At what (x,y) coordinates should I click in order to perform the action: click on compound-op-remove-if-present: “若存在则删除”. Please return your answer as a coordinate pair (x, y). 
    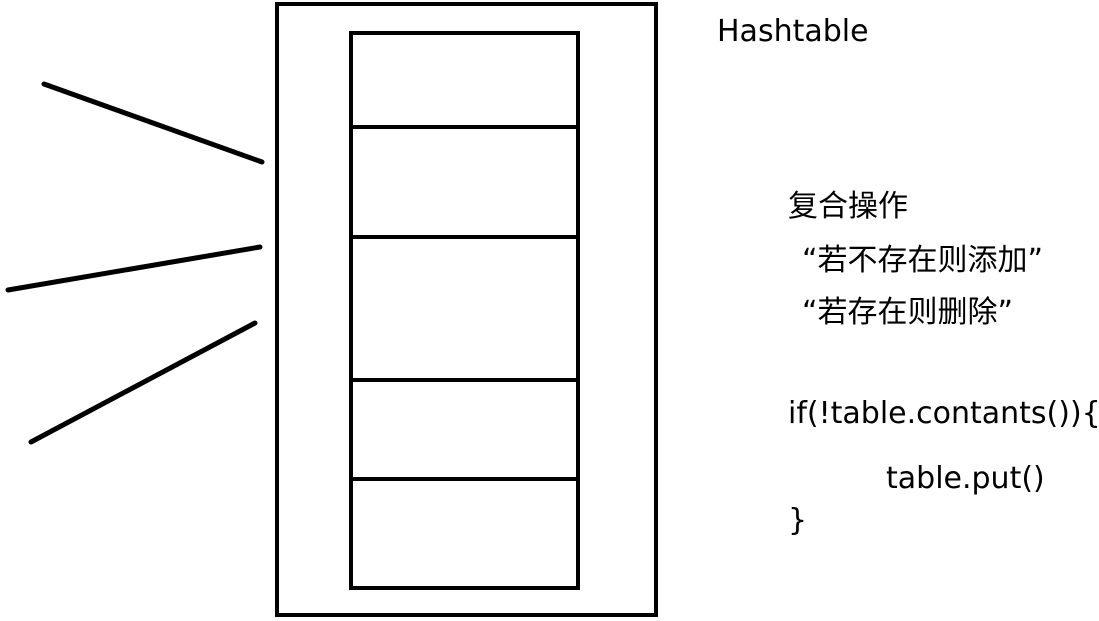
    Looking at the image, I should click on (908, 312).